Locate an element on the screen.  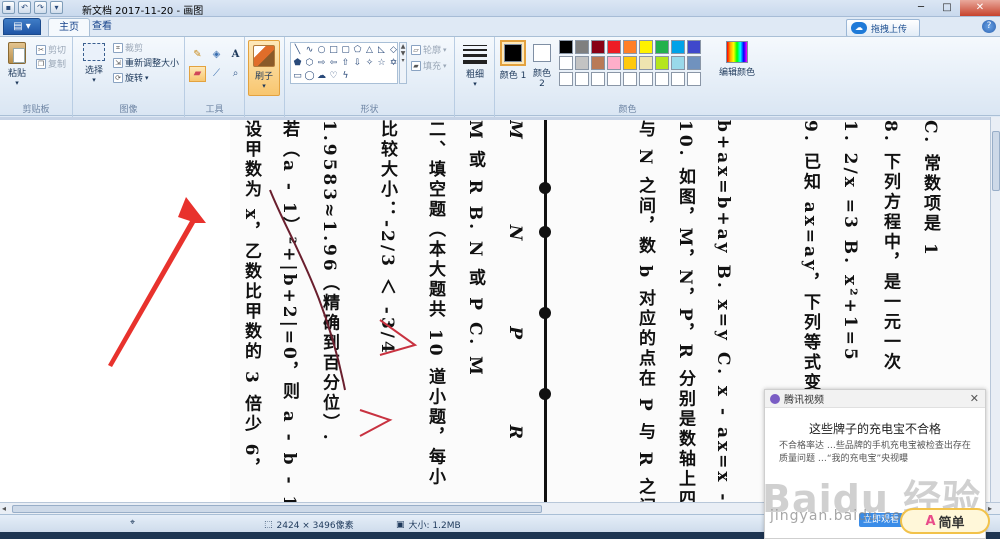
star6-shape-icon: ✡ is located at coordinates (393, 63).